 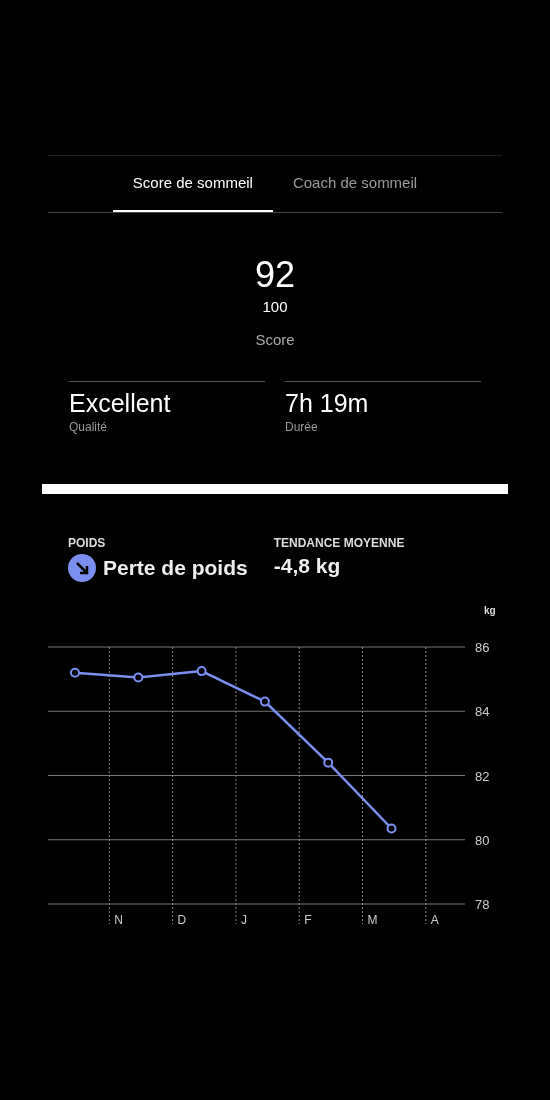 I want to click on tab: Score de sommeil, so click(x=192, y=184).